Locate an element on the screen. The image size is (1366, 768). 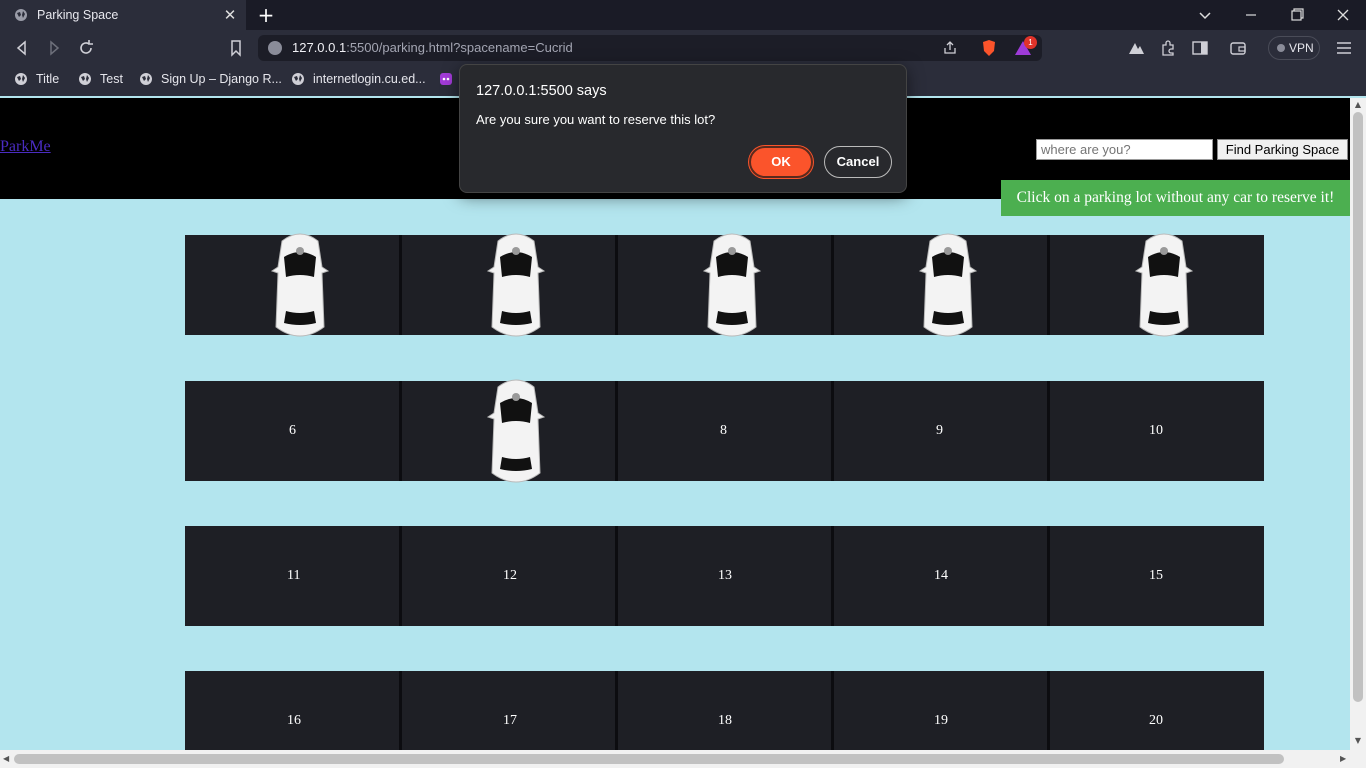
tab-parking-space: Parking Space ✕ is located at coordinates (123, 15).